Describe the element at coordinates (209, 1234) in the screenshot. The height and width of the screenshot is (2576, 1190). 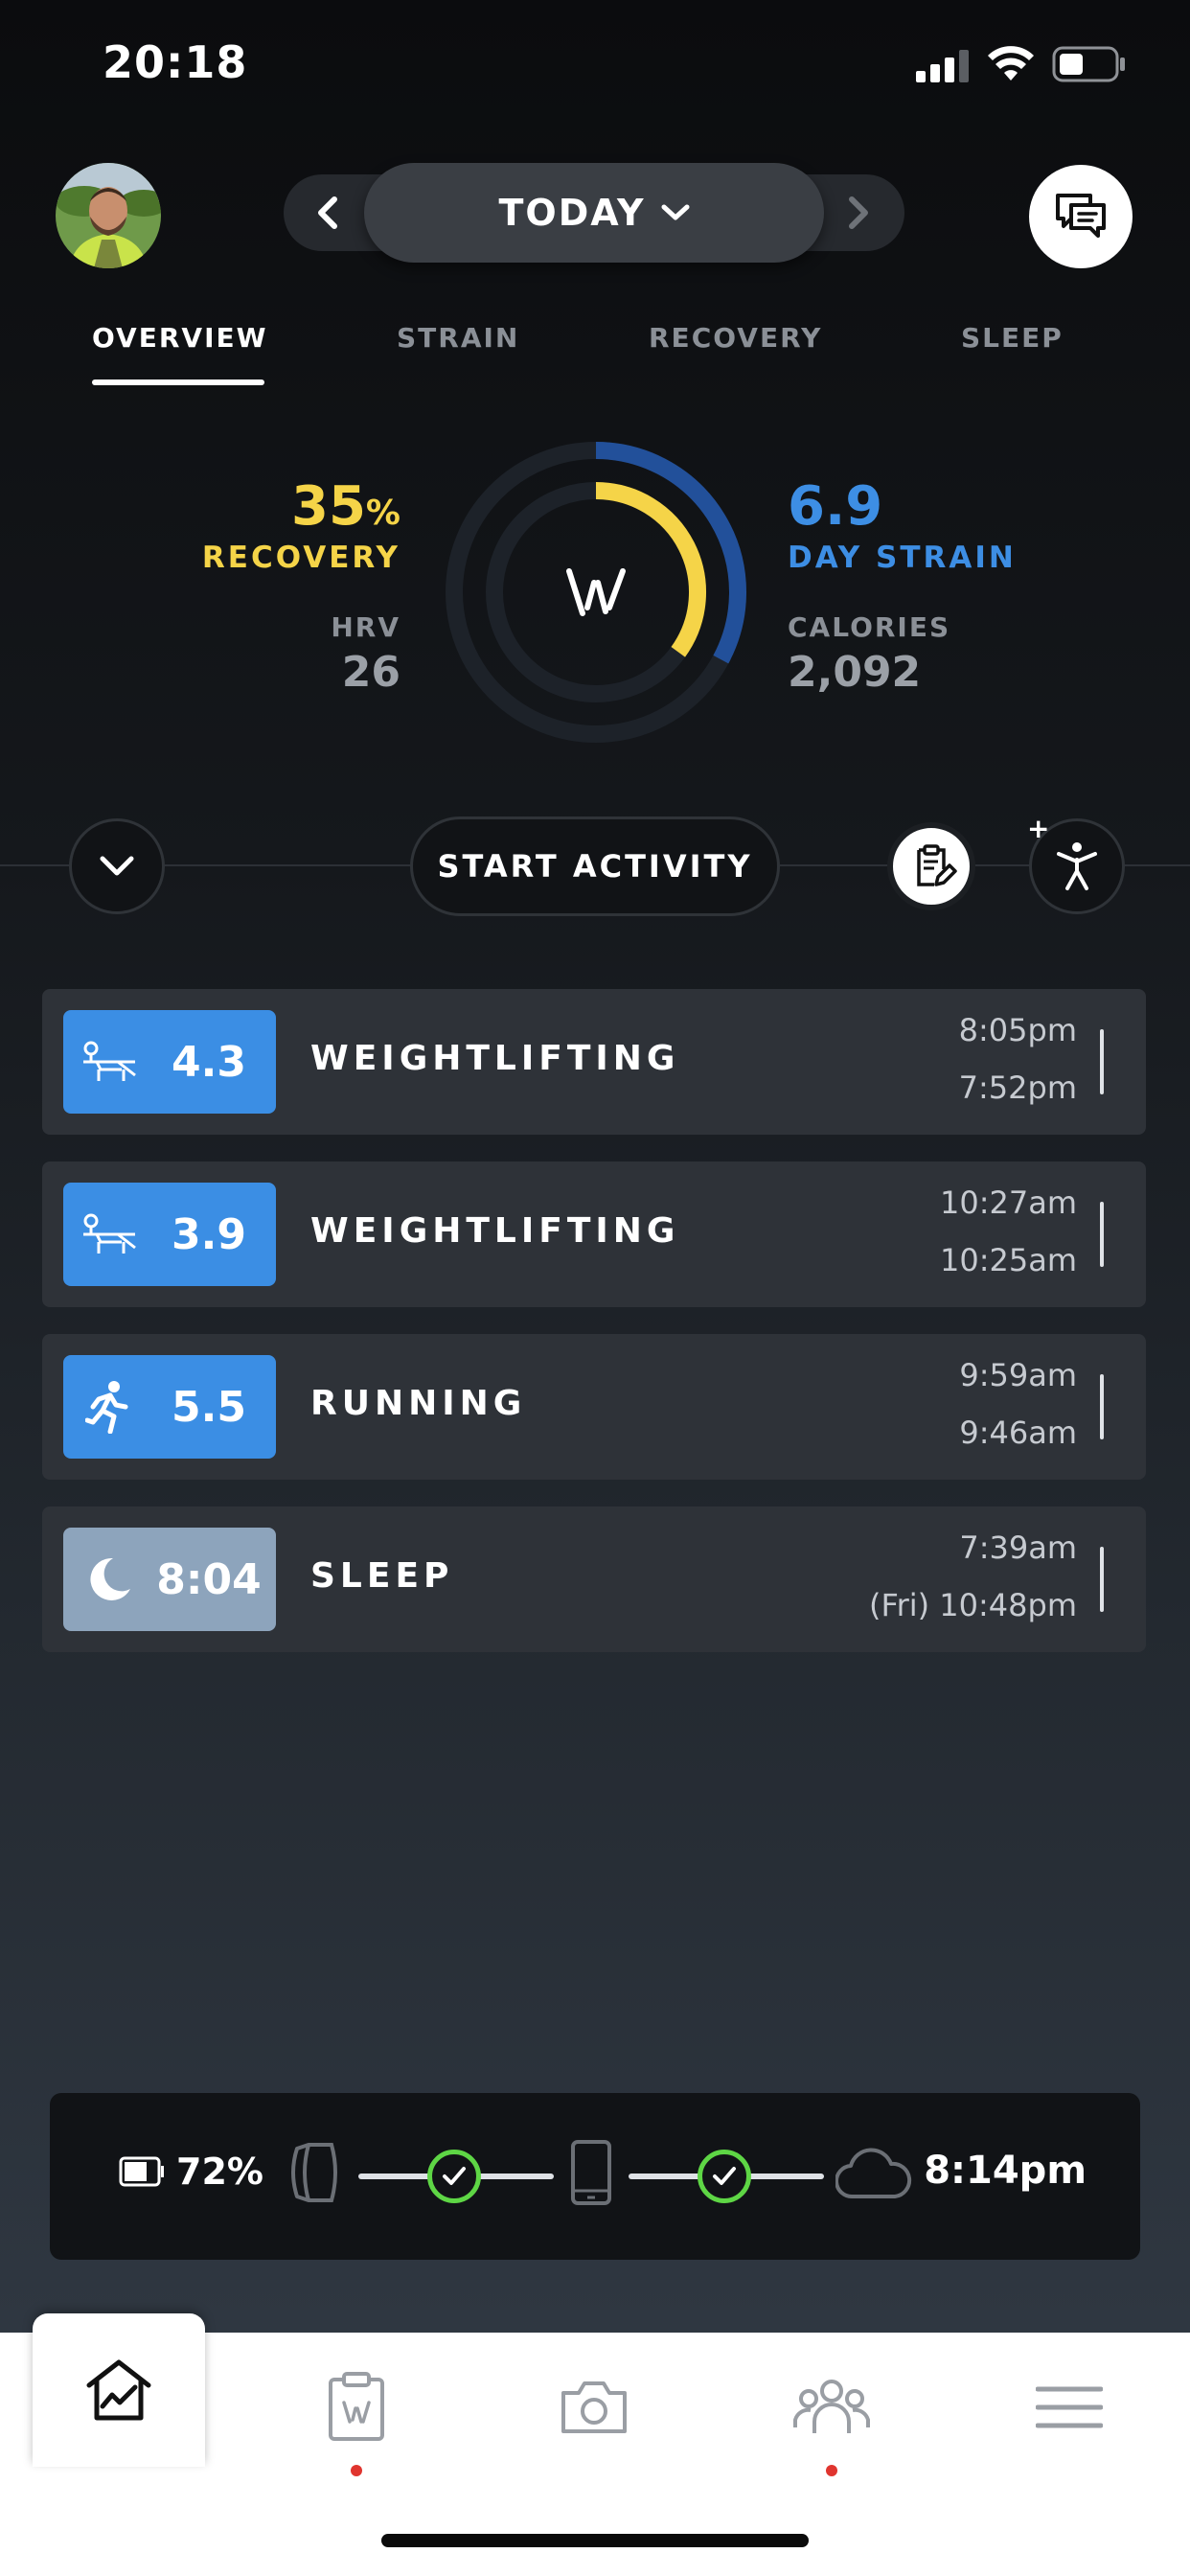
I see `activity-strain: 3.9` at that location.